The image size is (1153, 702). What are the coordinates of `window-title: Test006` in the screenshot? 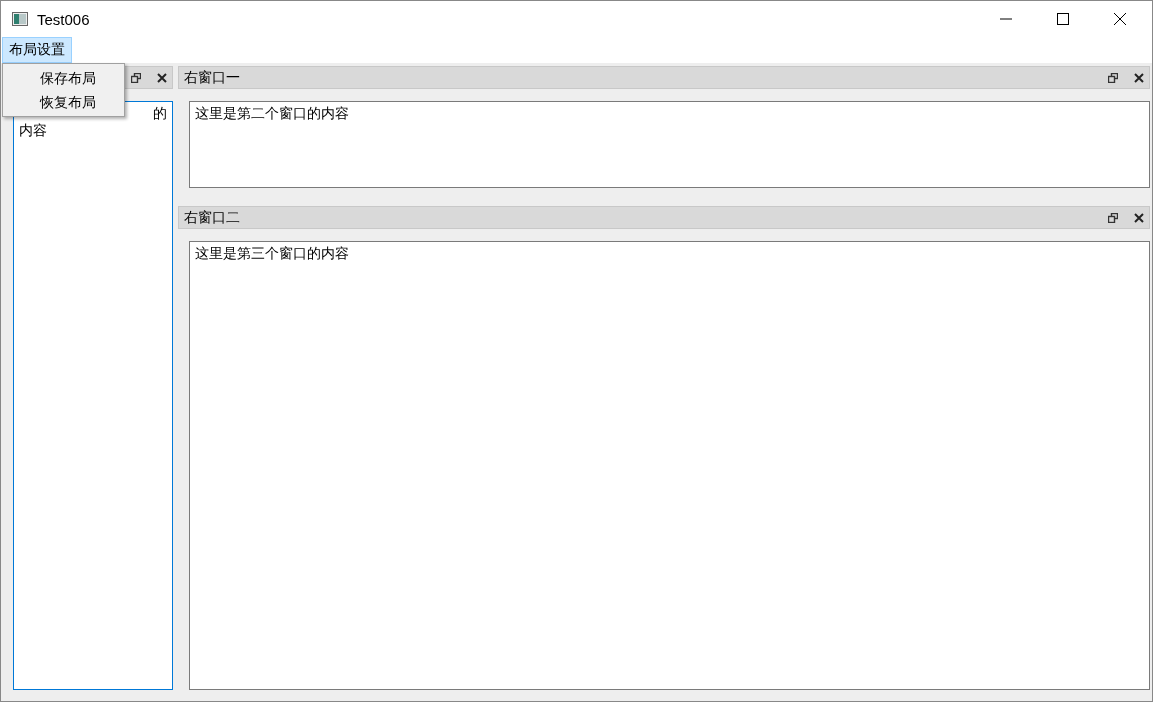 It's located at (63, 19).